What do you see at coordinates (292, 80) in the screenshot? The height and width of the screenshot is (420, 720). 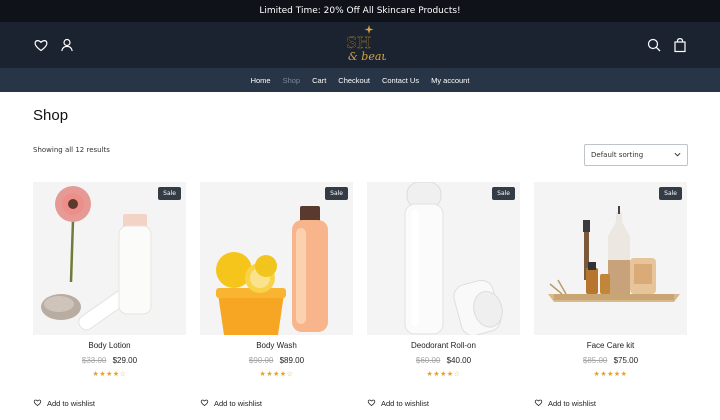 I see `nav-shop: Shop` at bounding box center [292, 80].